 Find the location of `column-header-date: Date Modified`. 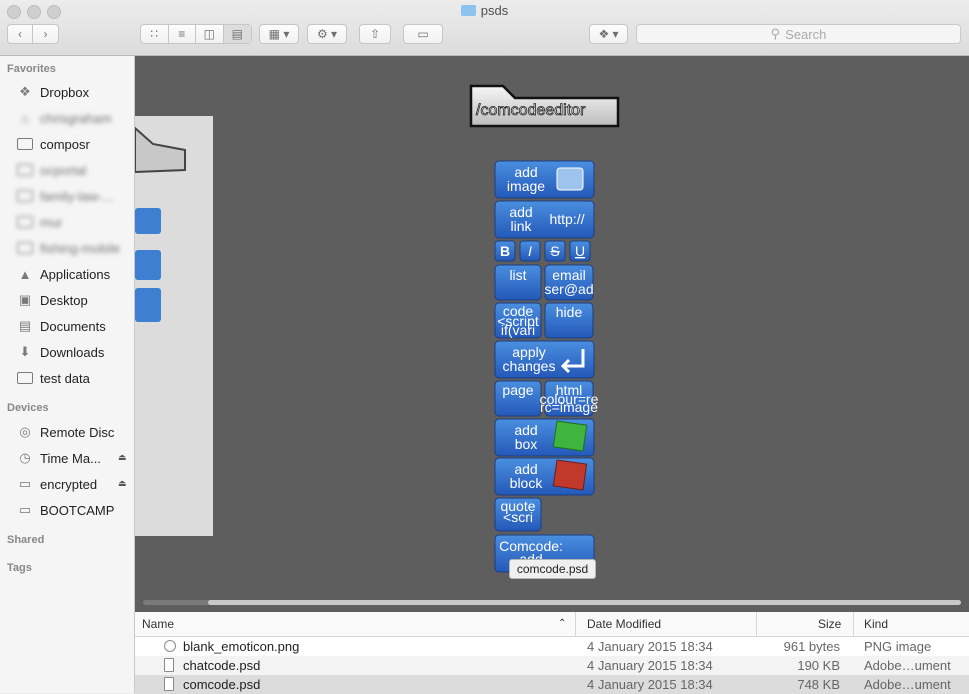

column-header-date: Date Modified is located at coordinates (624, 624).